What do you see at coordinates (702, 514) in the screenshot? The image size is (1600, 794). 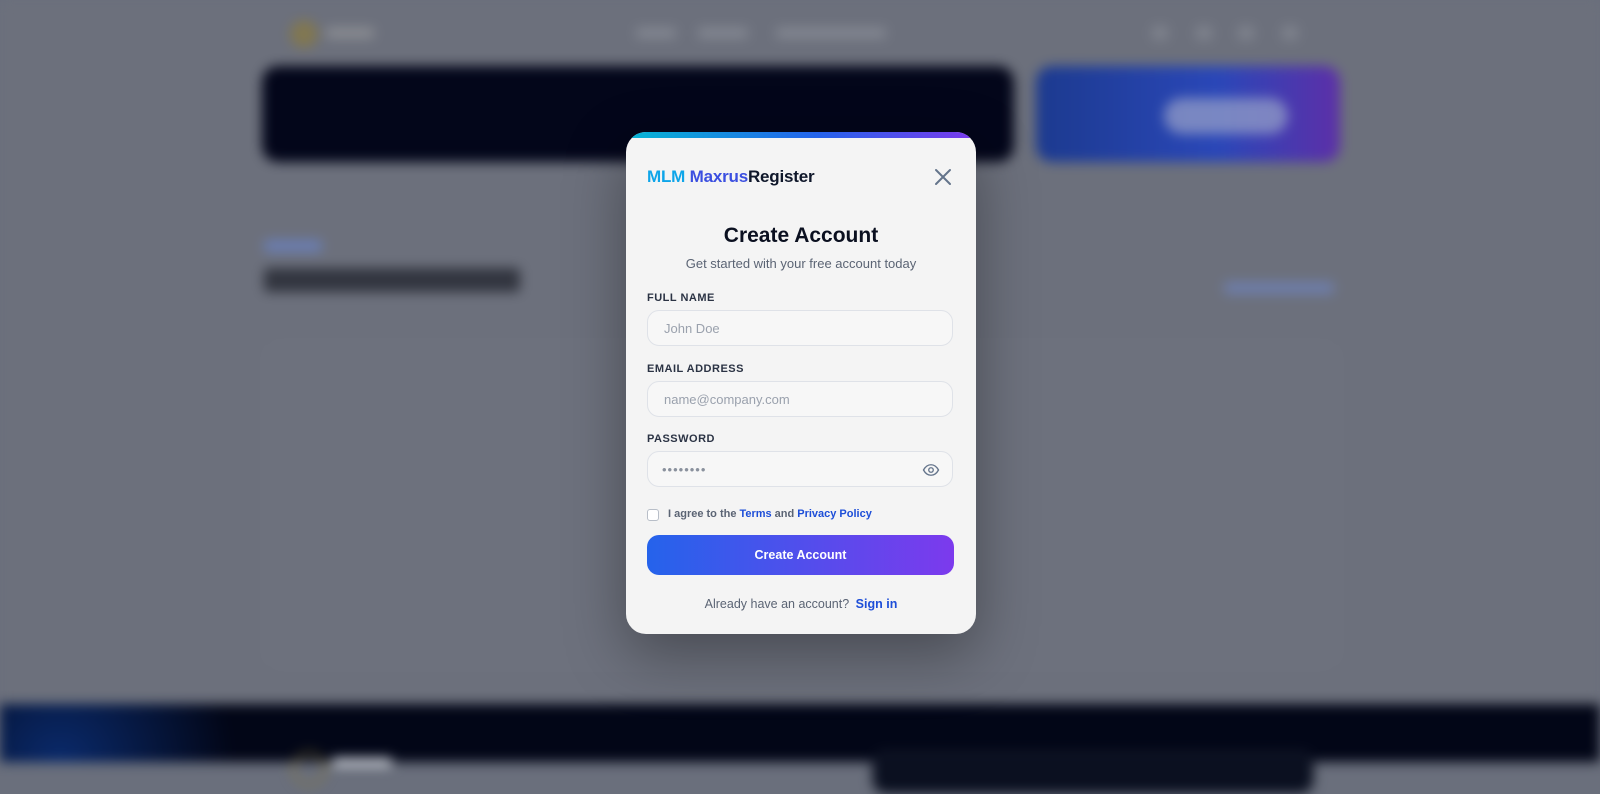 I see `terms-prefix: I agree to the` at bounding box center [702, 514].